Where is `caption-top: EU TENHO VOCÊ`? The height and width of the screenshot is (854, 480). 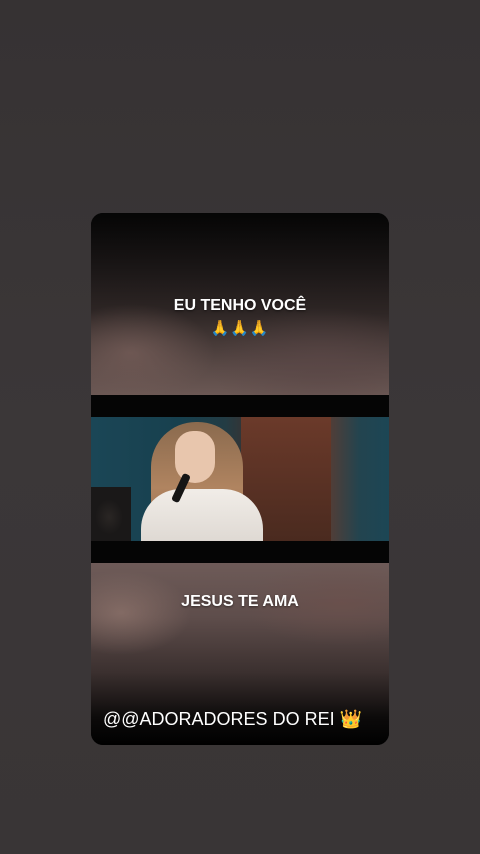
caption-top: EU TENHO VOCÊ is located at coordinates (240, 305).